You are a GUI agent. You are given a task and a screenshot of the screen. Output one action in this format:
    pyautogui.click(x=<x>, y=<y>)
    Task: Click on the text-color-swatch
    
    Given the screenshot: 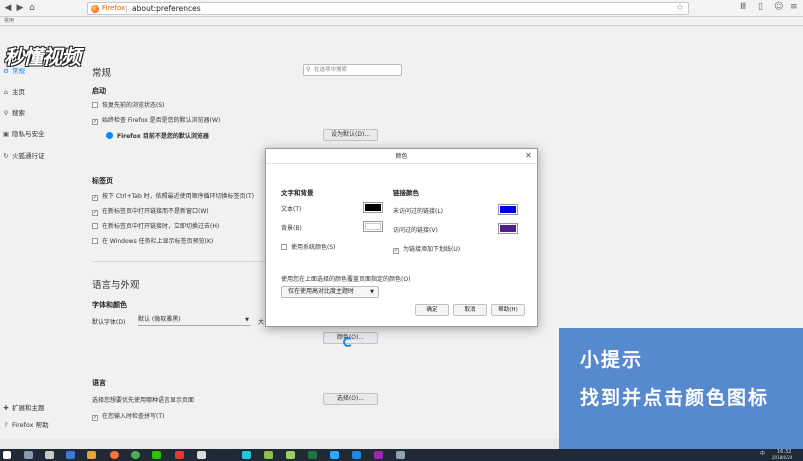 What is the action you would take?
    pyautogui.click(x=373, y=207)
    